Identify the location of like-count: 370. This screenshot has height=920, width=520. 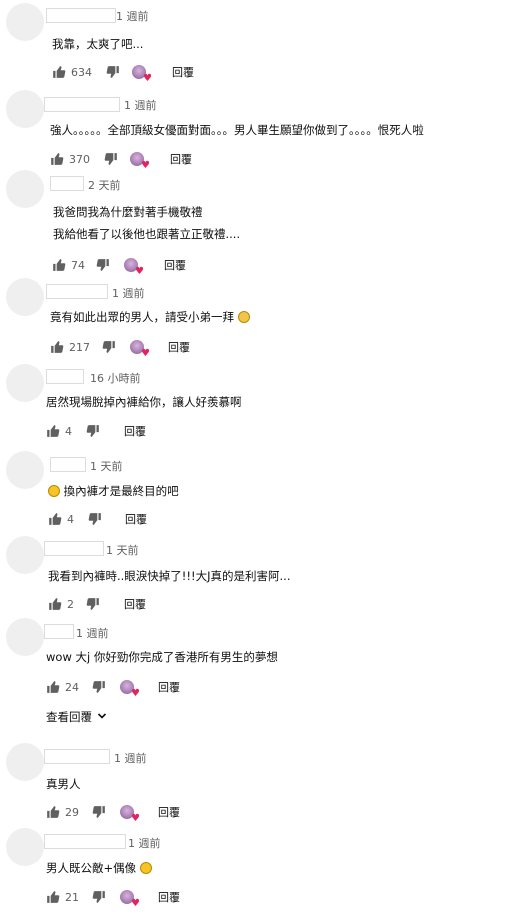
(79, 159).